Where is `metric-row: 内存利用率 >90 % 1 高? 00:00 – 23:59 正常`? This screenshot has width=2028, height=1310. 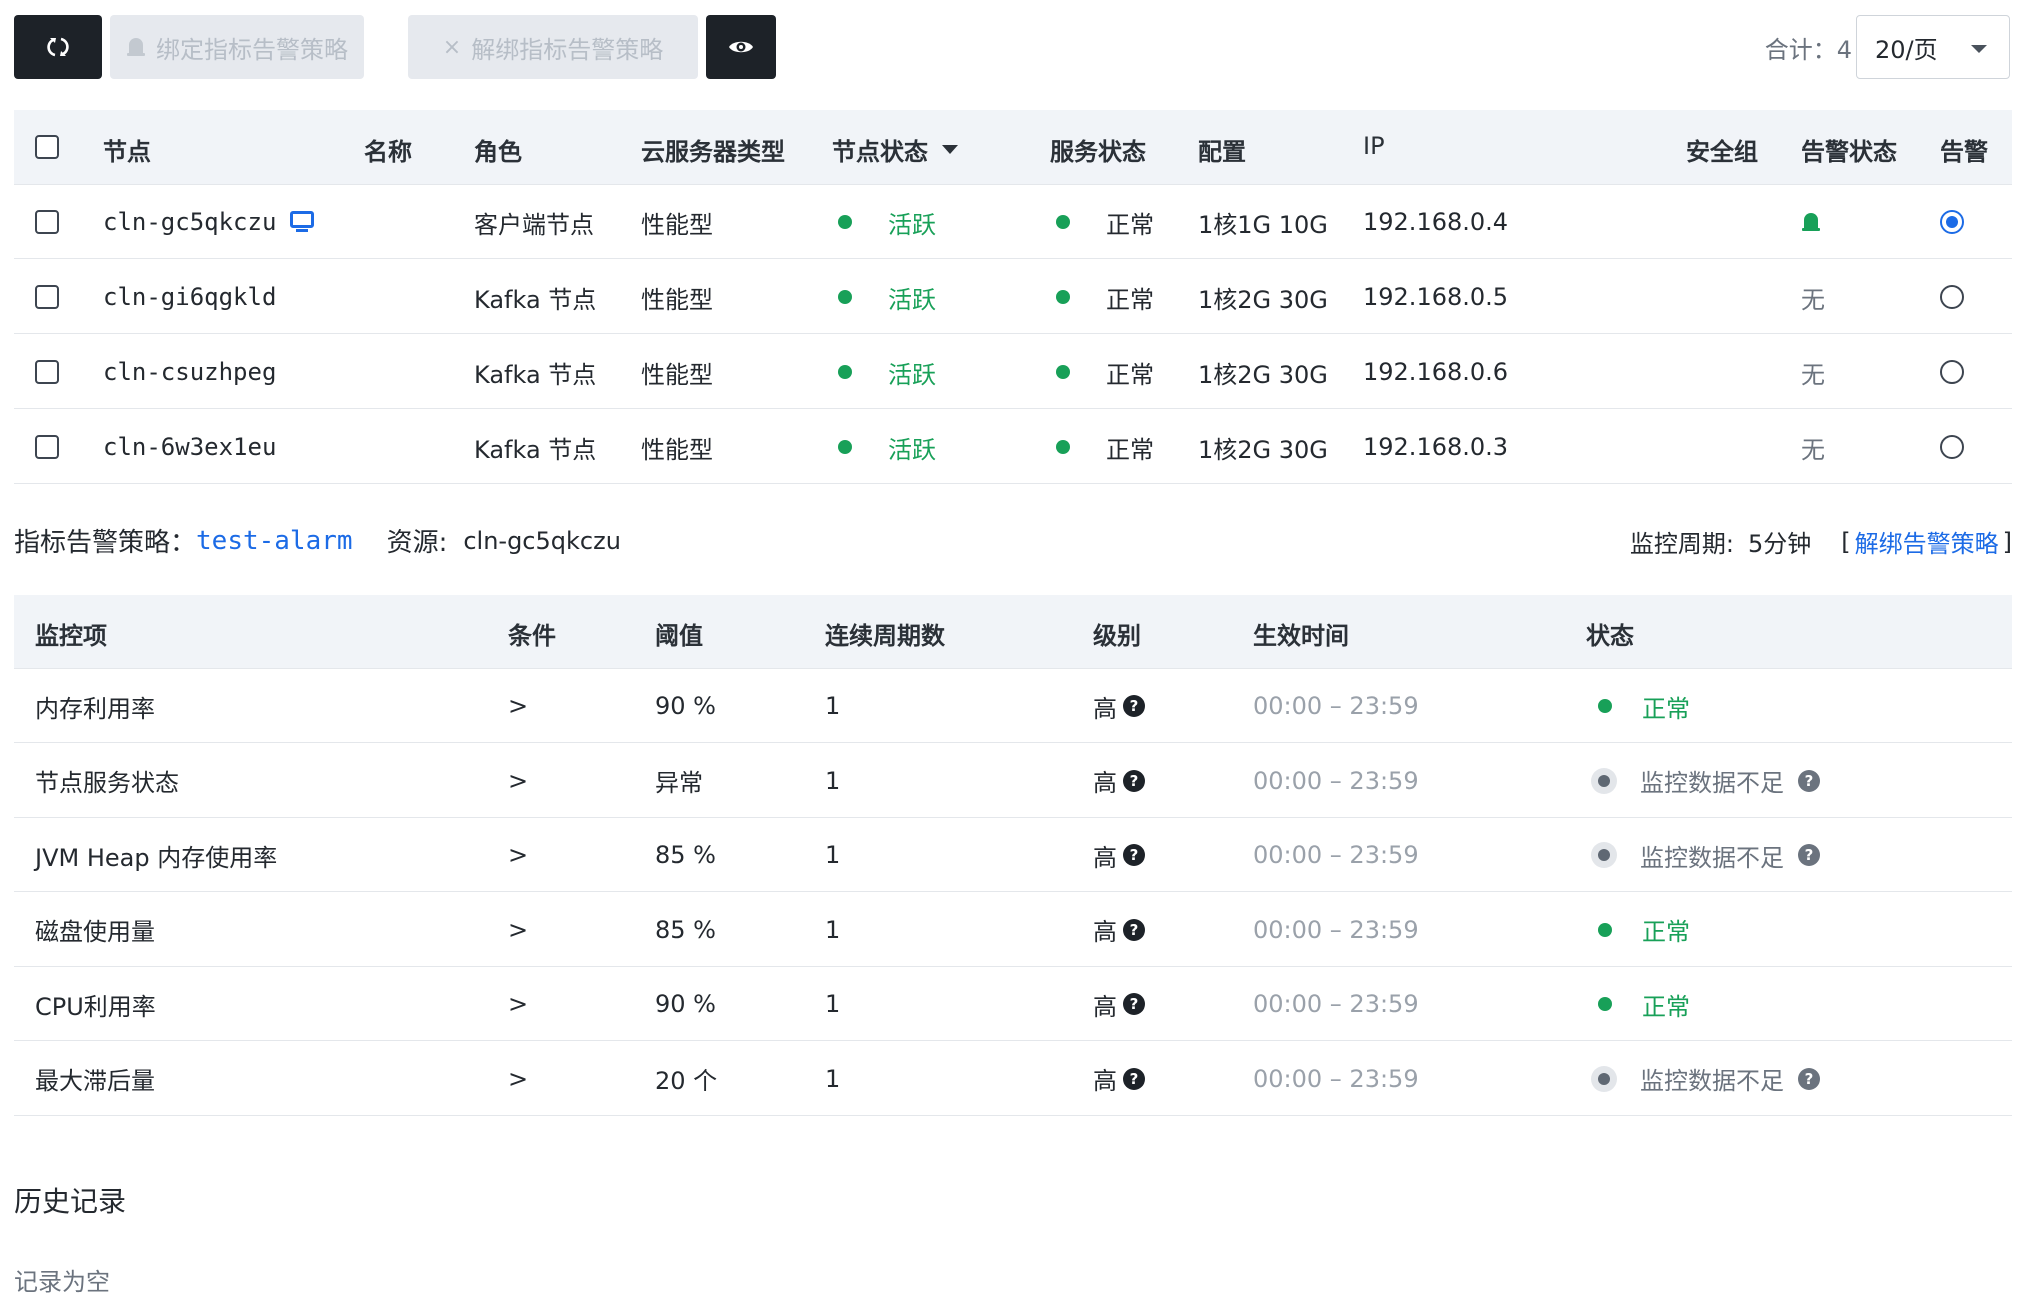 metric-row: 内存利用率 >90 % 1 高? 00:00 – 23:59 正常 is located at coordinates (1013, 706).